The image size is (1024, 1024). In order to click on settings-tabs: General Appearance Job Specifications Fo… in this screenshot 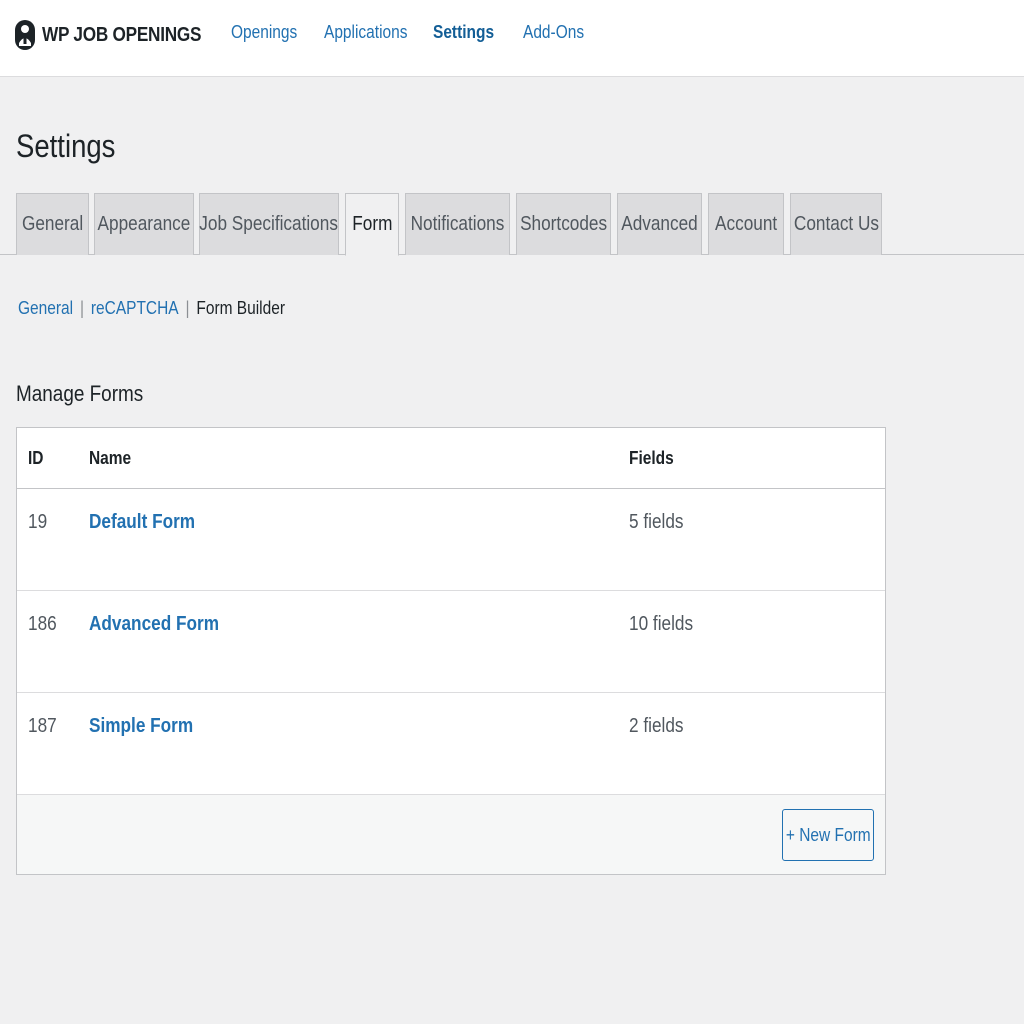, I will do `click(512, 224)`.